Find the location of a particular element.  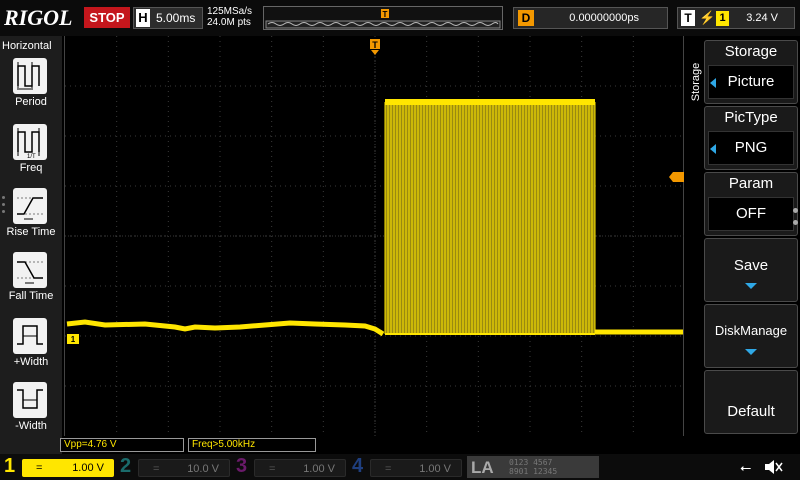

measure-period: Period is located at coordinates (31, 90).